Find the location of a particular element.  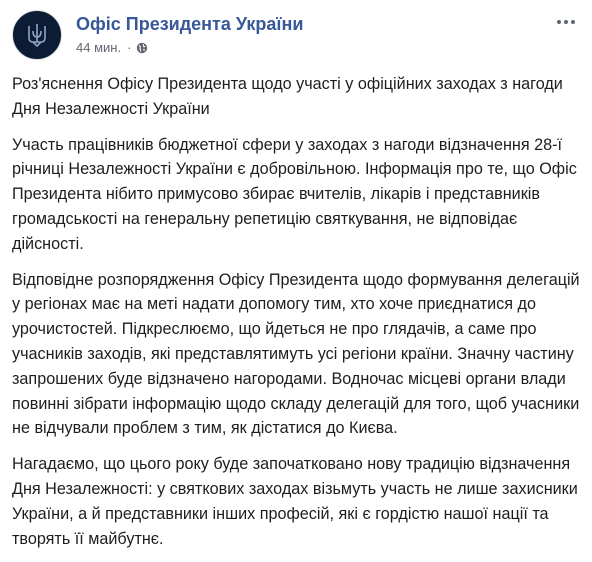

page-avatar is located at coordinates (37, 35).